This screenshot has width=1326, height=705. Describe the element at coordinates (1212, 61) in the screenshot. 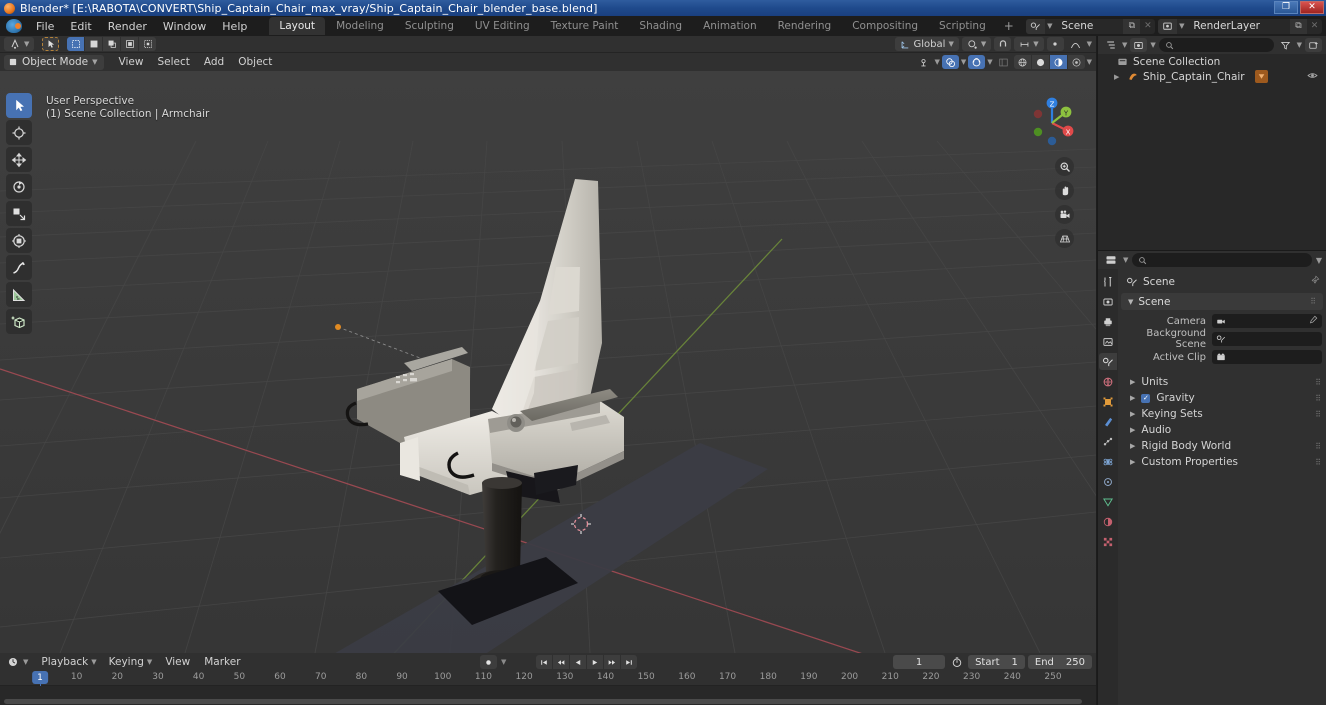

I see `outliner-row-scene-collection: Scene Collection` at that location.